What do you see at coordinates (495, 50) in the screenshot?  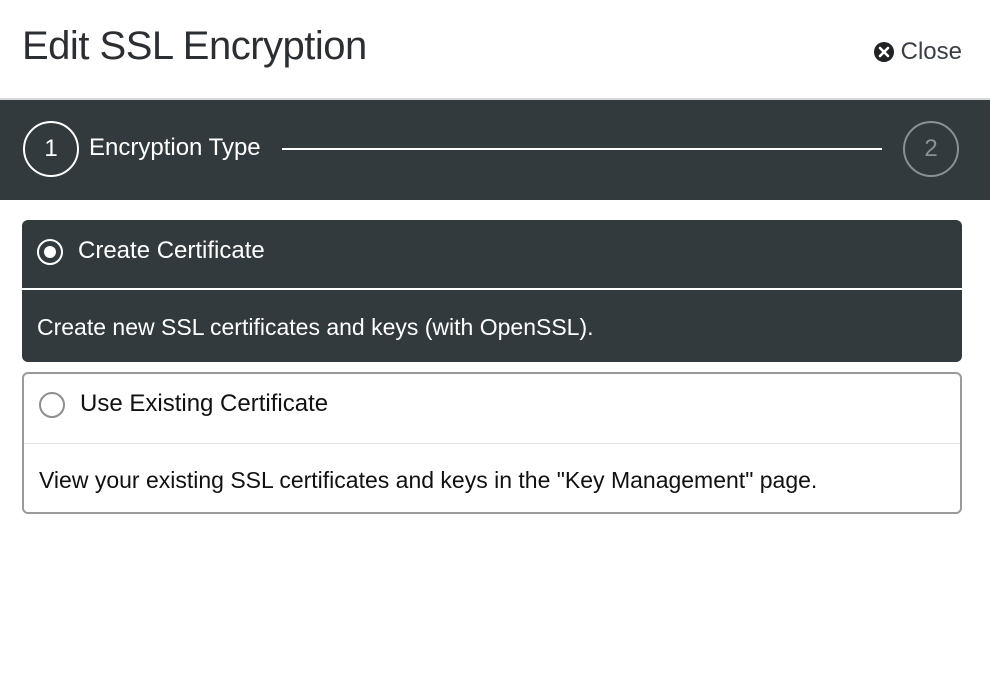 I see `dialog-header: Edit SSL Encryption Close` at bounding box center [495, 50].